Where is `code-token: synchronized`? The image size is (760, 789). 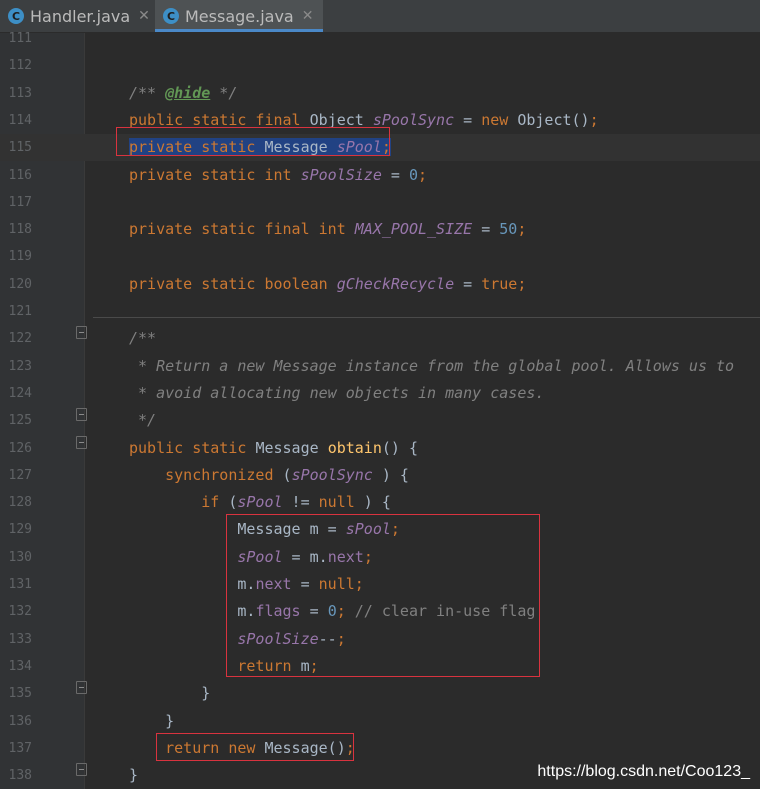
code-token: synchronized is located at coordinates (224, 474).